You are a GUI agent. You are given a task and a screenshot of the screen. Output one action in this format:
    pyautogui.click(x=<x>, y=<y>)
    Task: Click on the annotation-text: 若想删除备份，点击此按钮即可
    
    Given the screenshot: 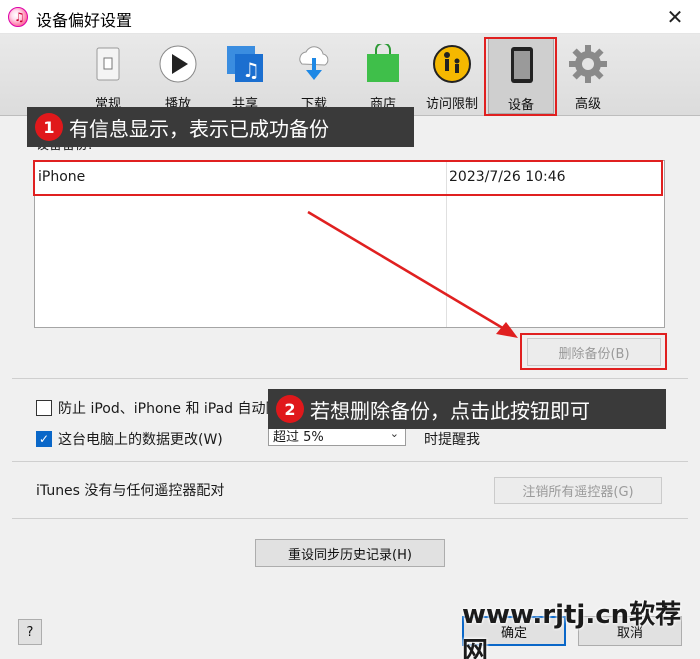 What is the action you would take?
    pyautogui.click(x=450, y=410)
    